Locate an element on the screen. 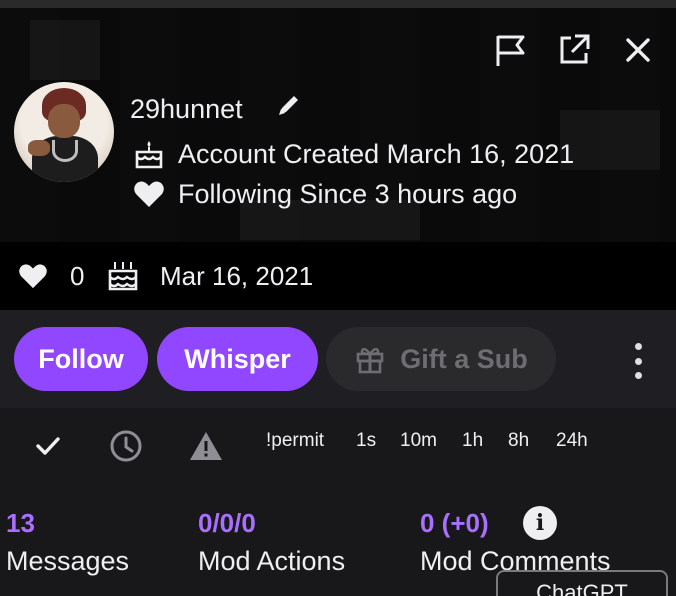 This screenshot has width=676, height=596. messages-label: Messages is located at coordinates (68, 561).